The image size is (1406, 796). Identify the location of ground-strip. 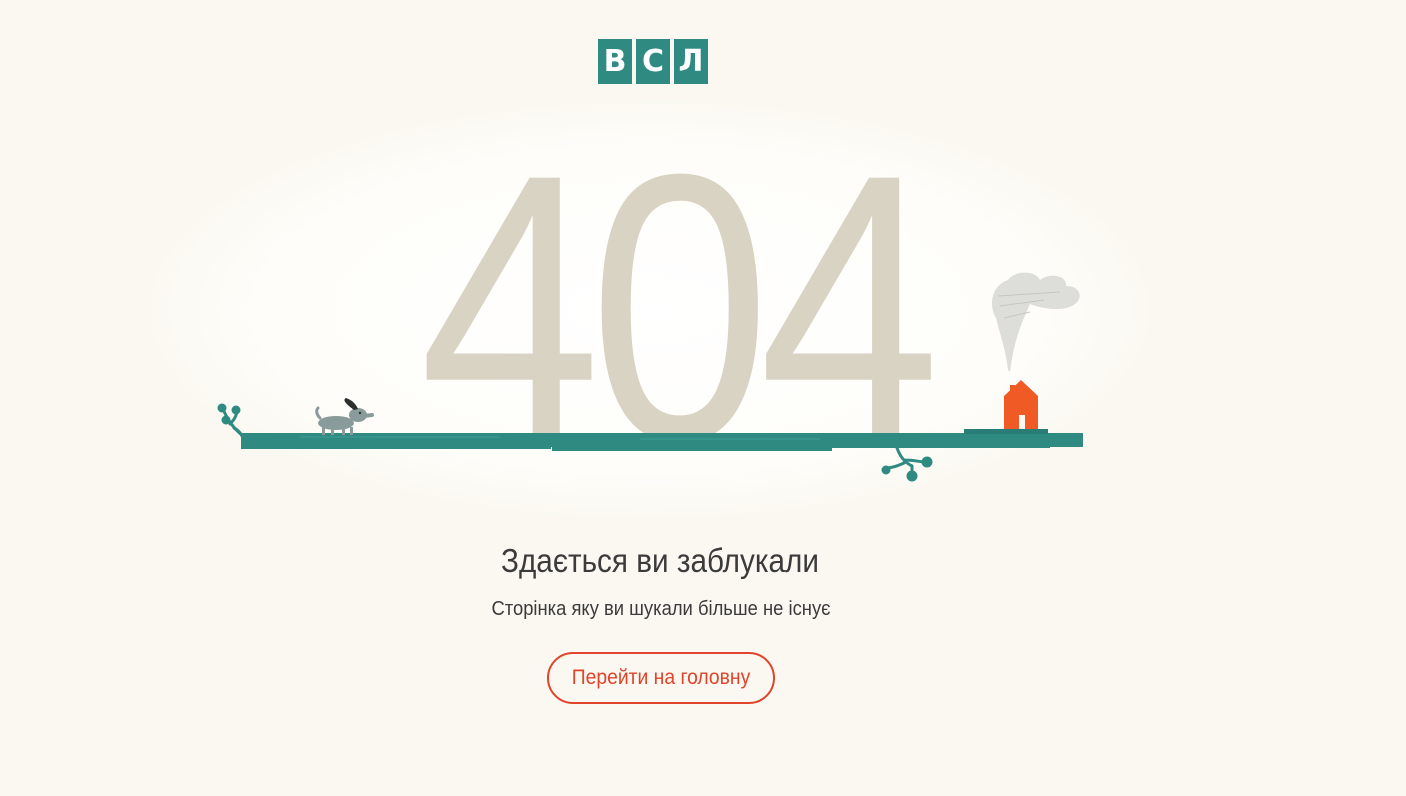
(662, 440).